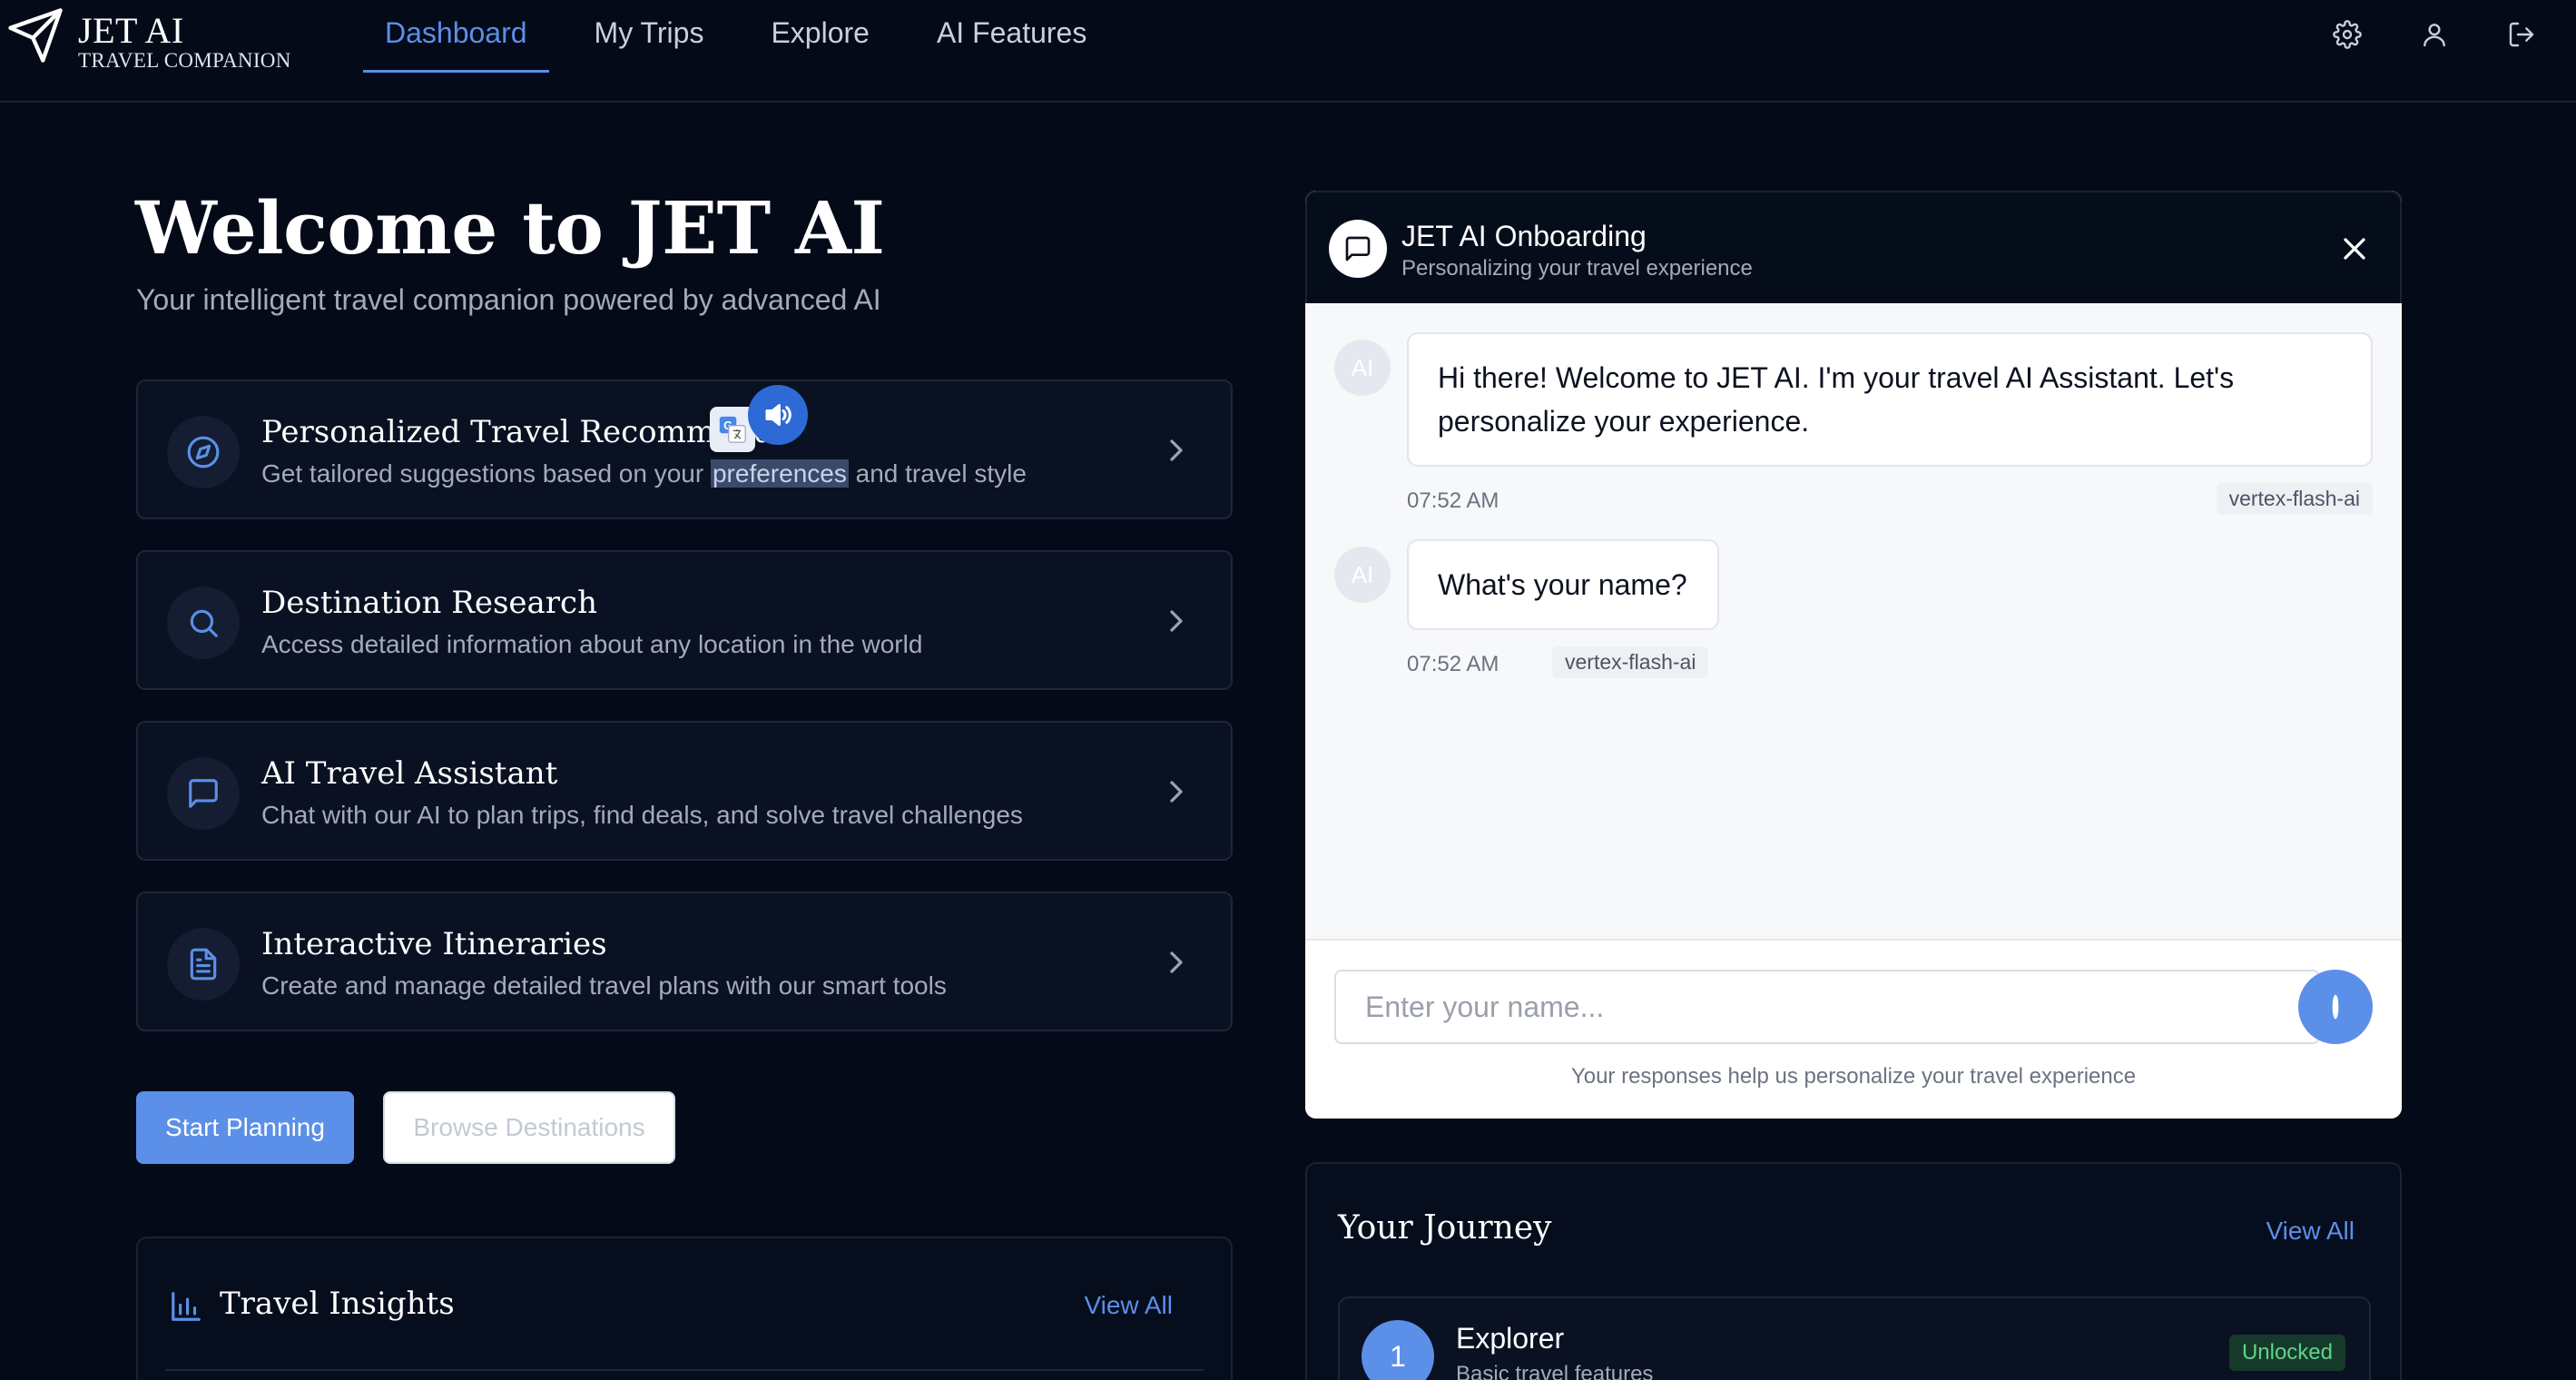 Image resolution: width=2576 pixels, height=1380 pixels. What do you see at coordinates (779, 474) in the screenshot?
I see `selected-text: preferences` at bounding box center [779, 474].